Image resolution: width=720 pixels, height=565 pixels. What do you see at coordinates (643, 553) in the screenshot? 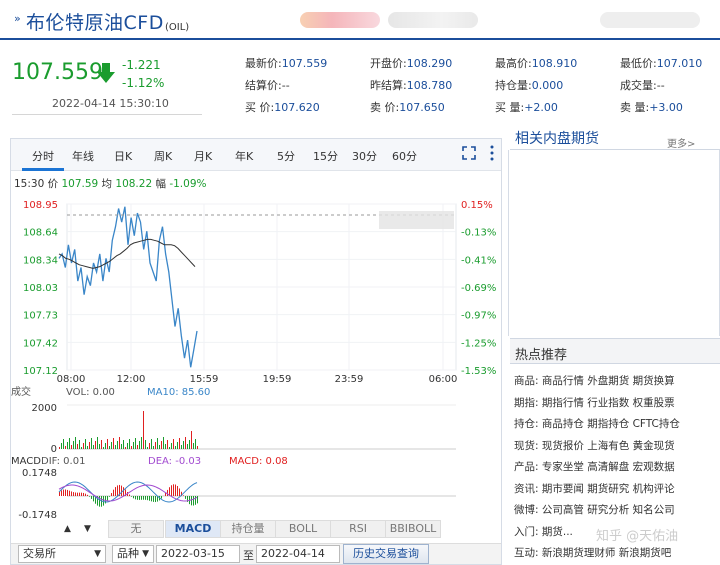
I see `hot-link: 新浪期货吧` at bounding box center [643, 553].